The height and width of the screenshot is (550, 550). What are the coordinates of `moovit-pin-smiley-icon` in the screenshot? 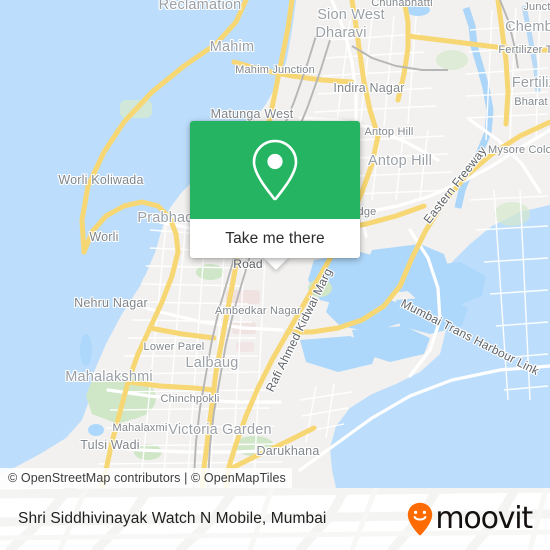 It's located at (420, 519).